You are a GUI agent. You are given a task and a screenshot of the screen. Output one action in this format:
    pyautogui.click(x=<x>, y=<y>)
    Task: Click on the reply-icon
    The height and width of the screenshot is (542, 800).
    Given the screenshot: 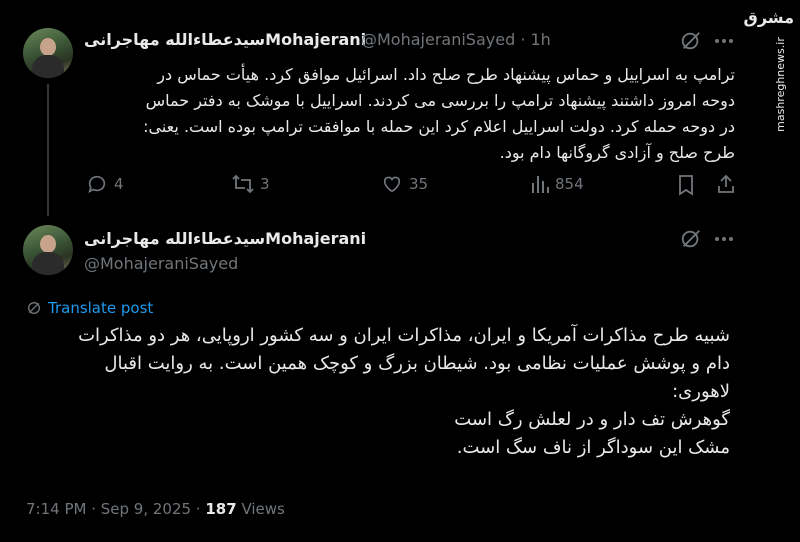 What is the action you would take?
    pyautogui.click(x=97, y=184)
    